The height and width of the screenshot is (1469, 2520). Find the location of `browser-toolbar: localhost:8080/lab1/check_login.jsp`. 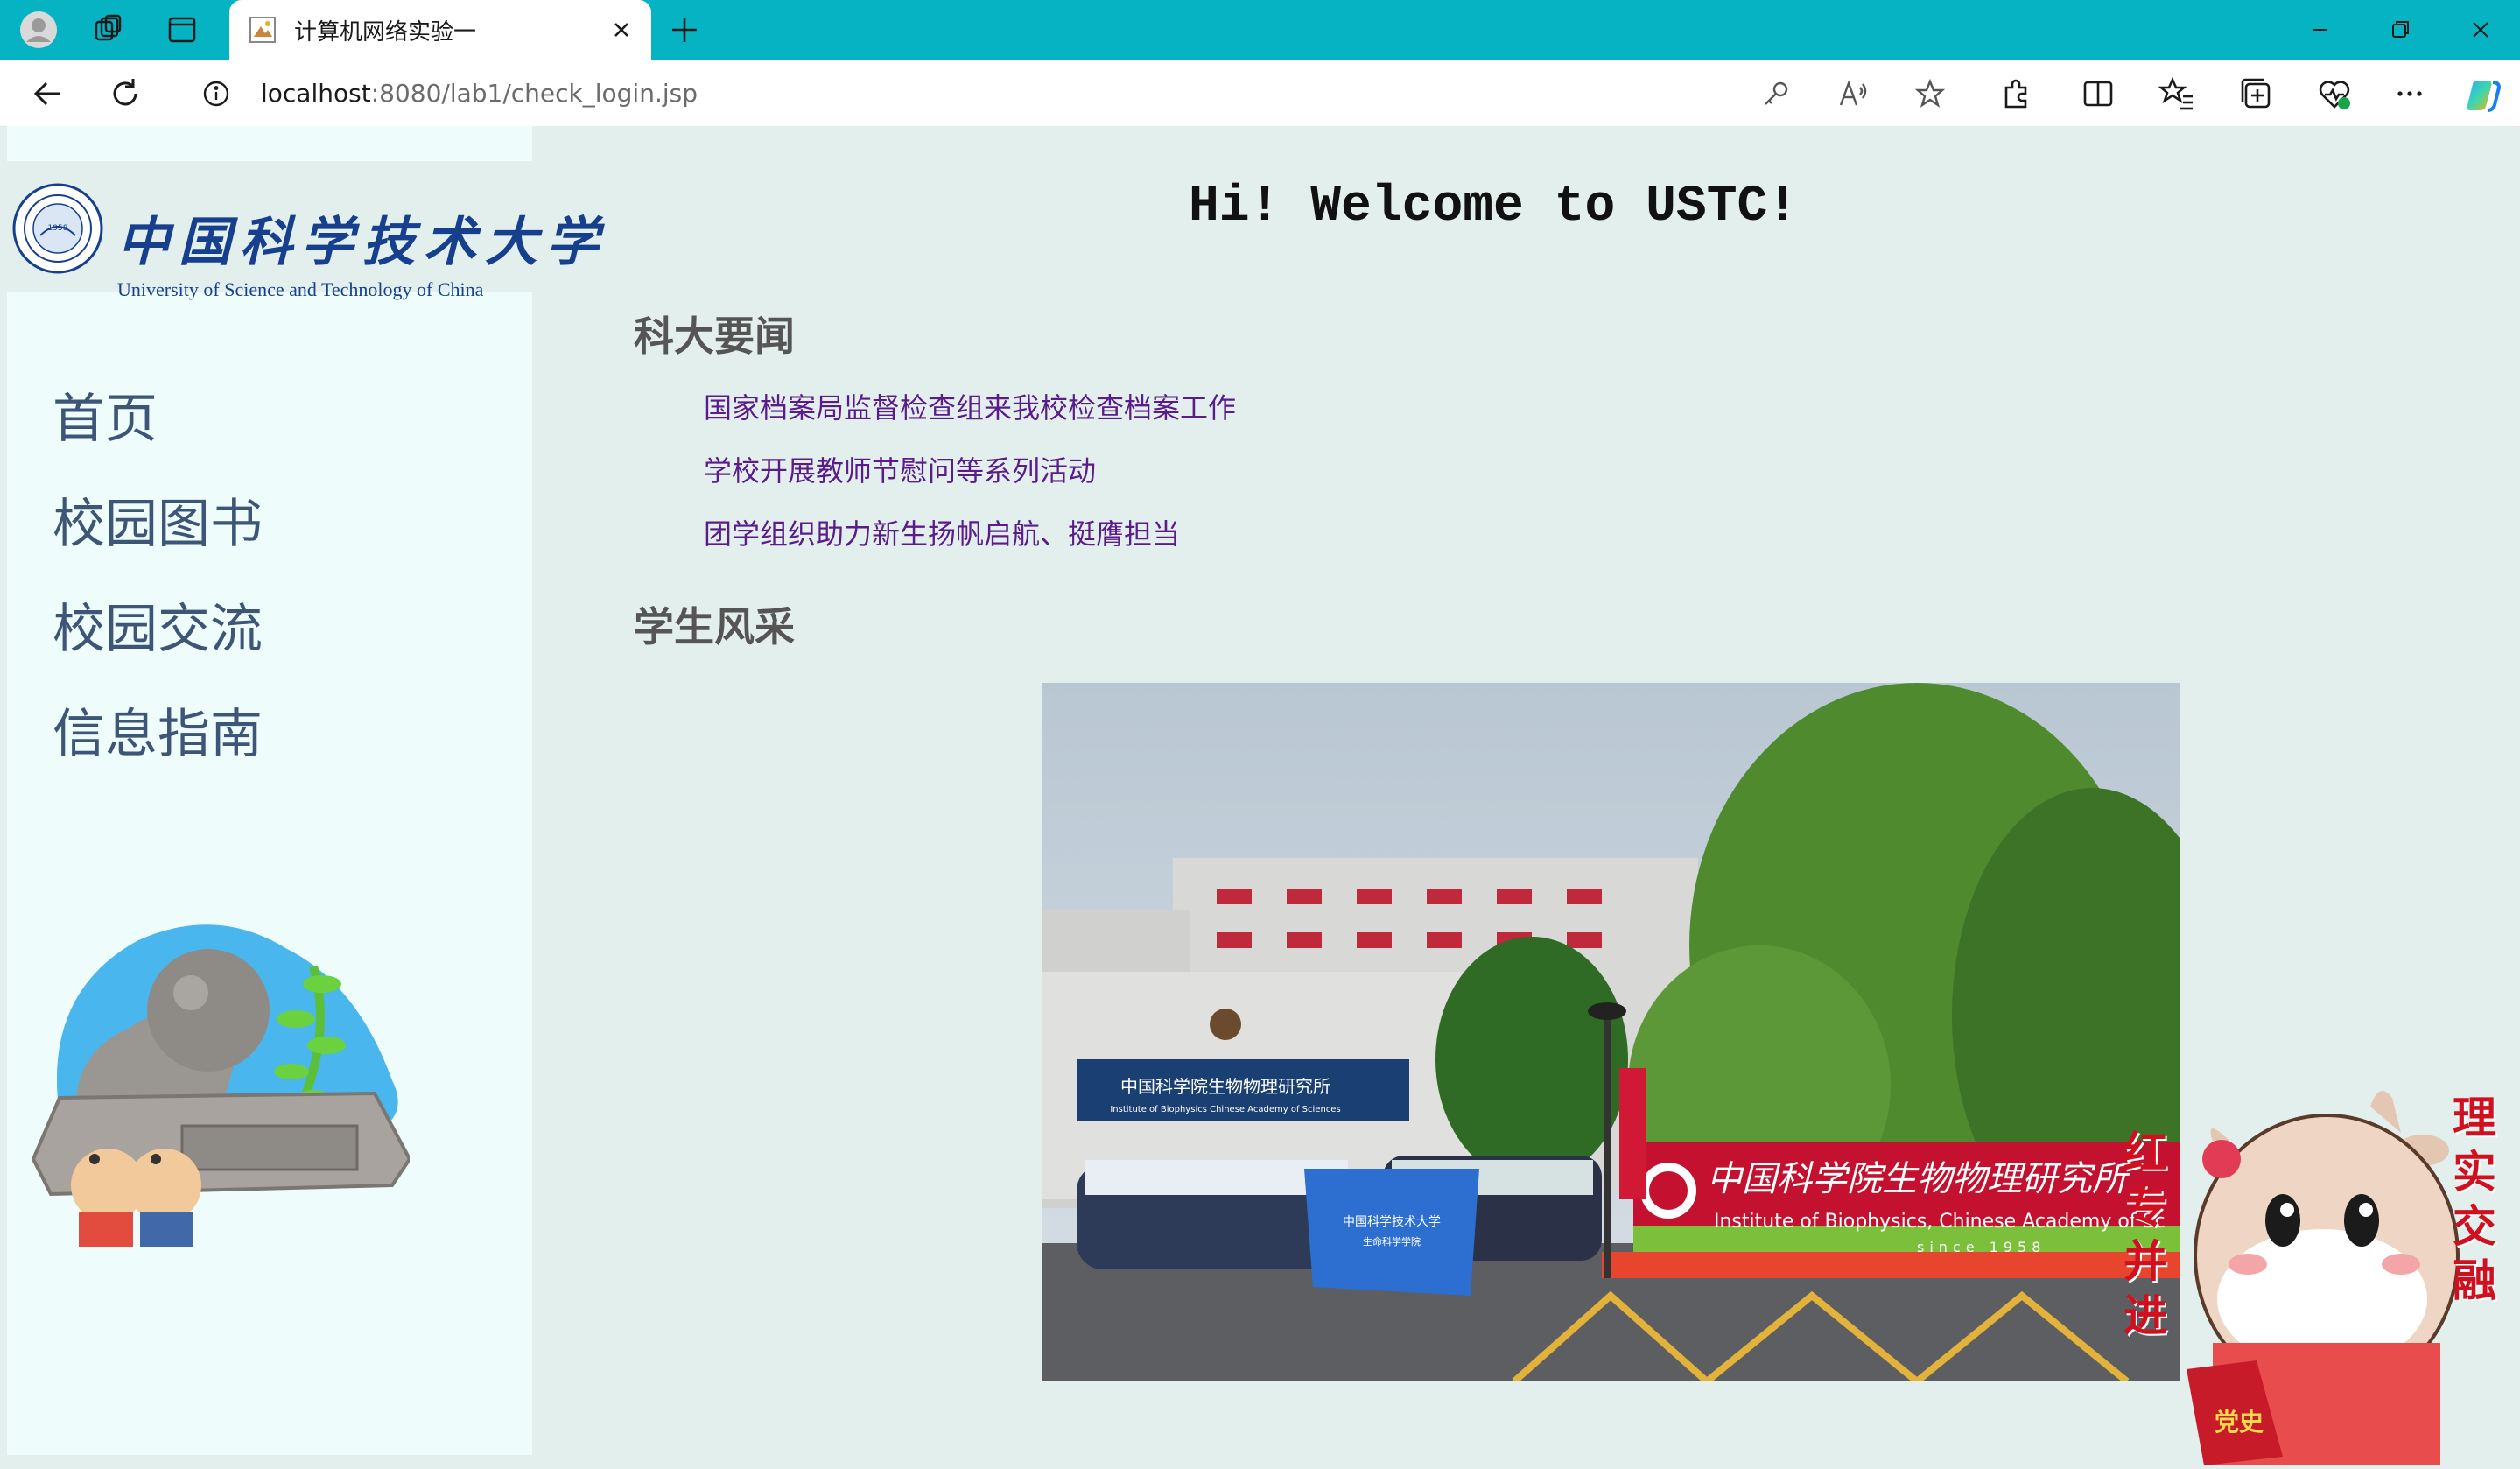

browser-toolbar: localhost:8080/lab1/check_login.jsp is located at coordinates (1260, 93).